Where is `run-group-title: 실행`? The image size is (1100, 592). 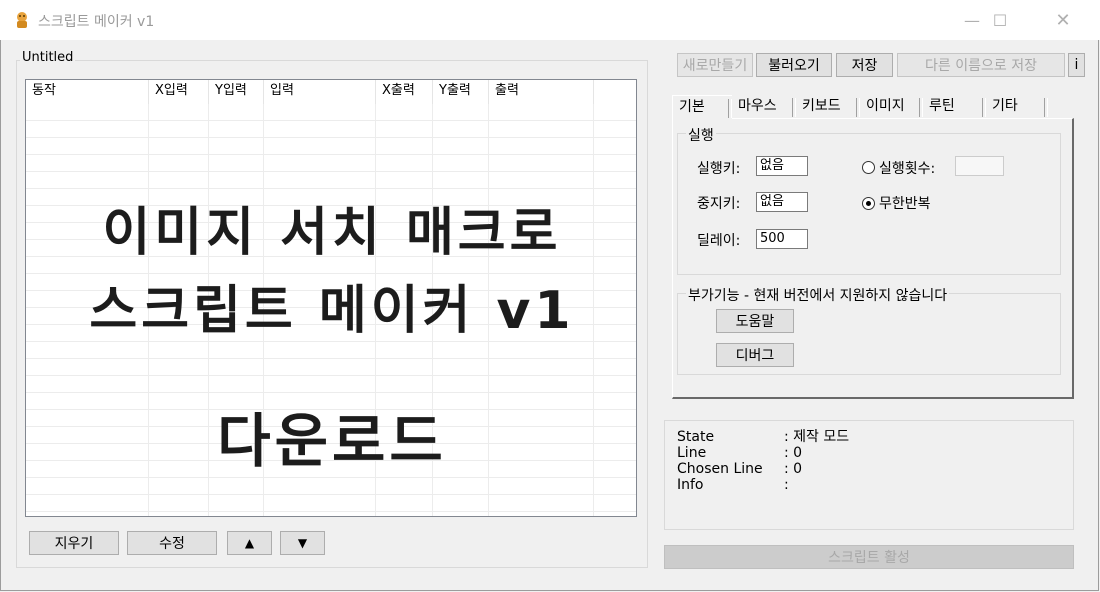
run-group-title: 실행 is located at coordinates (701, 135).